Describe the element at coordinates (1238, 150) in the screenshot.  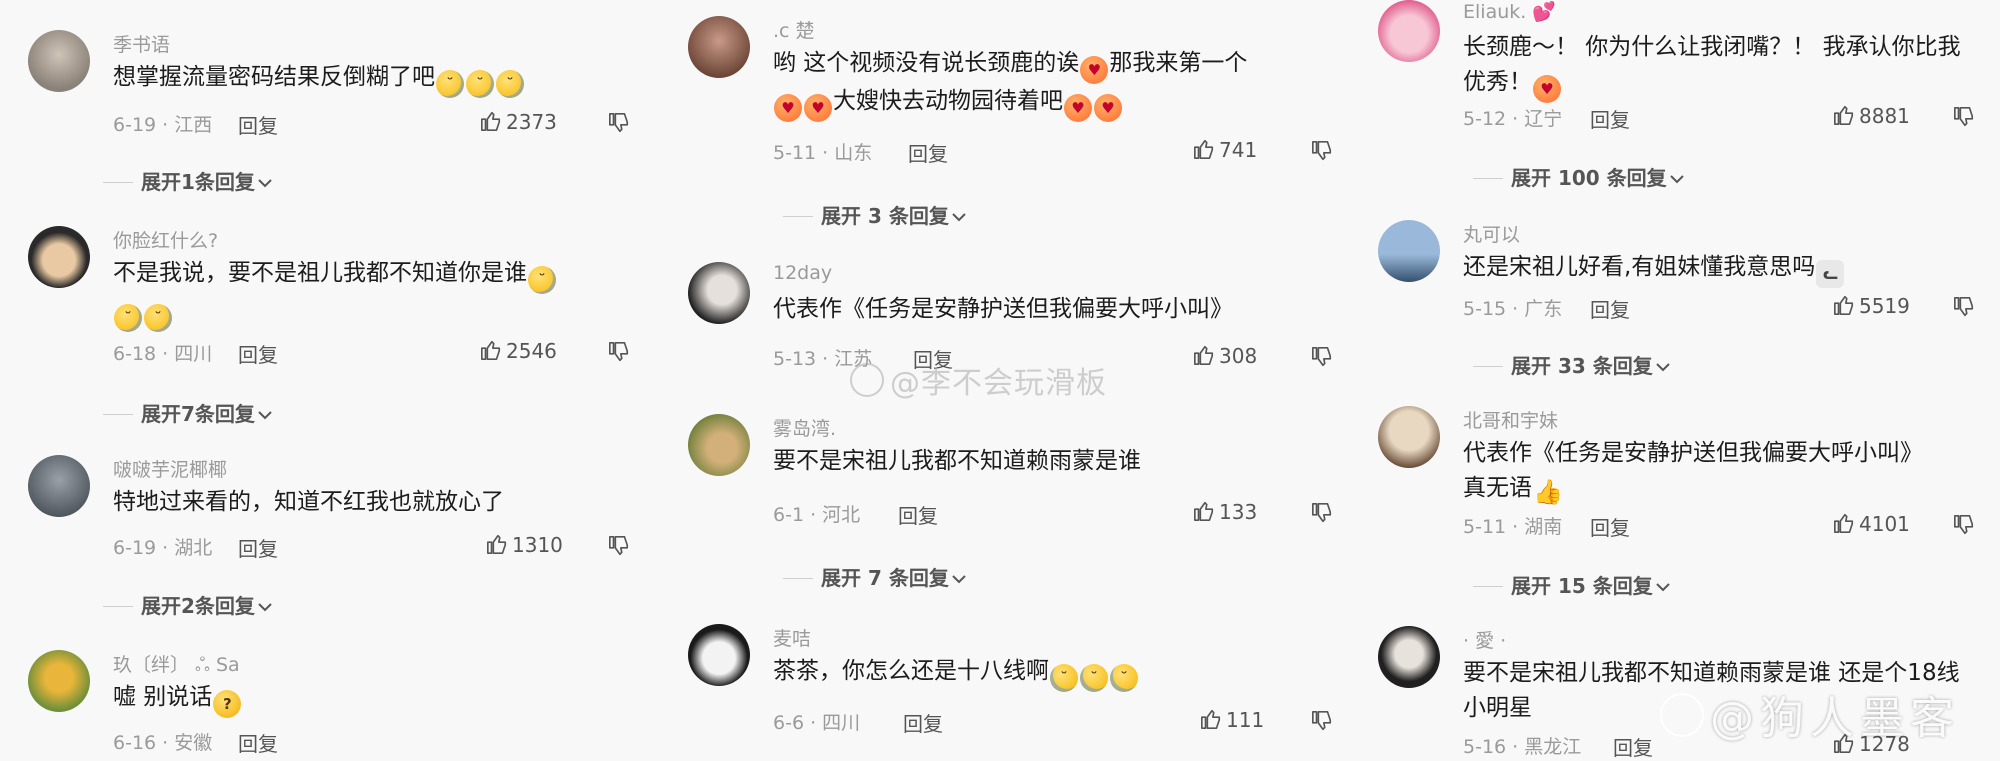
I see `like-count: 741` at that location.